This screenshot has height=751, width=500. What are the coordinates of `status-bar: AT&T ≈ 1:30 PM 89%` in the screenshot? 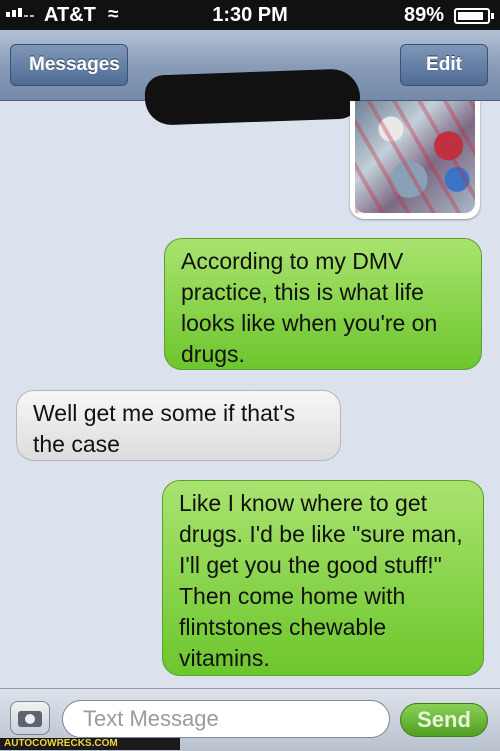 It's located at (250, 15).